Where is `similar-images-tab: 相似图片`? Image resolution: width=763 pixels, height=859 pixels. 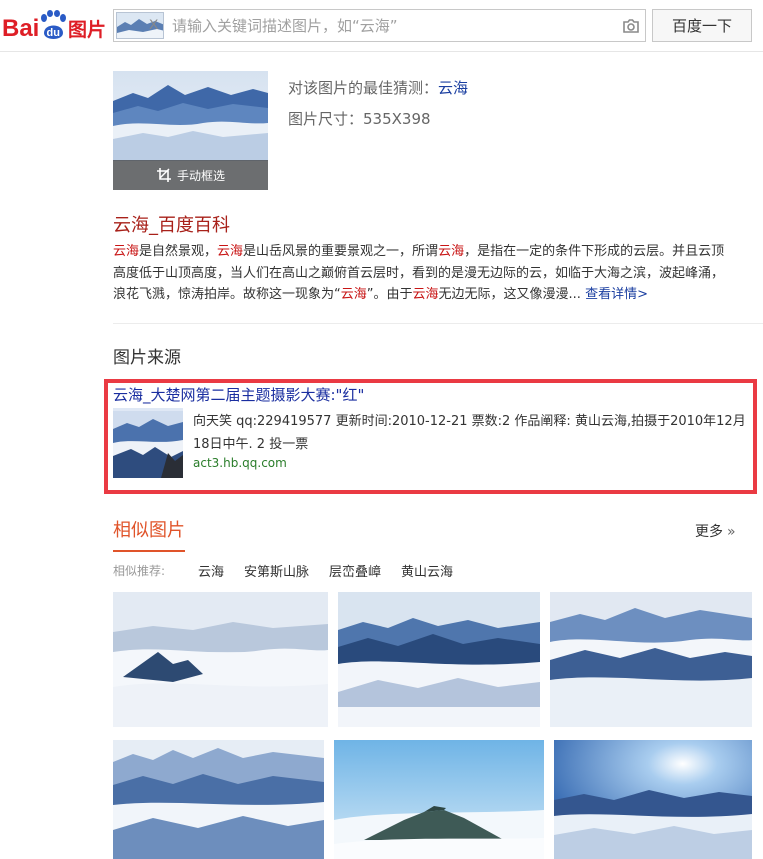 similar-images-tab: 相似图片 is located at coordinates (149, 534).